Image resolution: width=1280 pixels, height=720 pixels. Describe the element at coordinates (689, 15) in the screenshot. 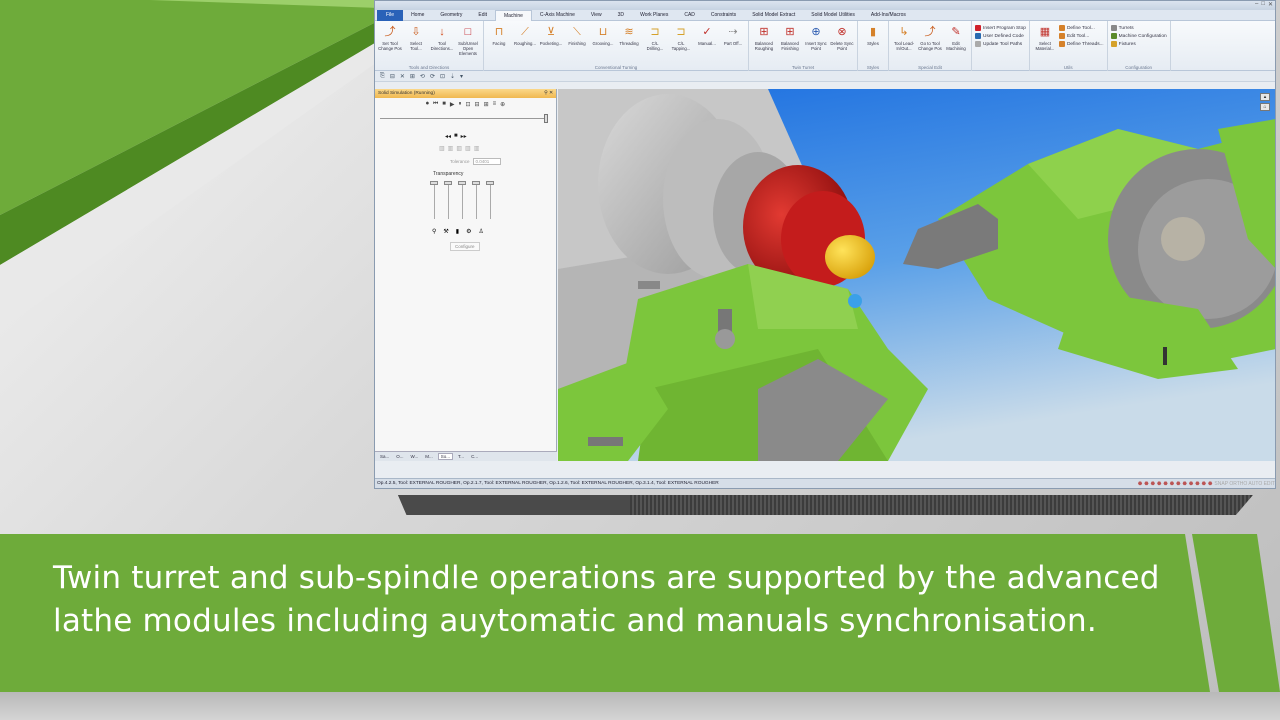

I see `tab-cad: CAD` at that location.